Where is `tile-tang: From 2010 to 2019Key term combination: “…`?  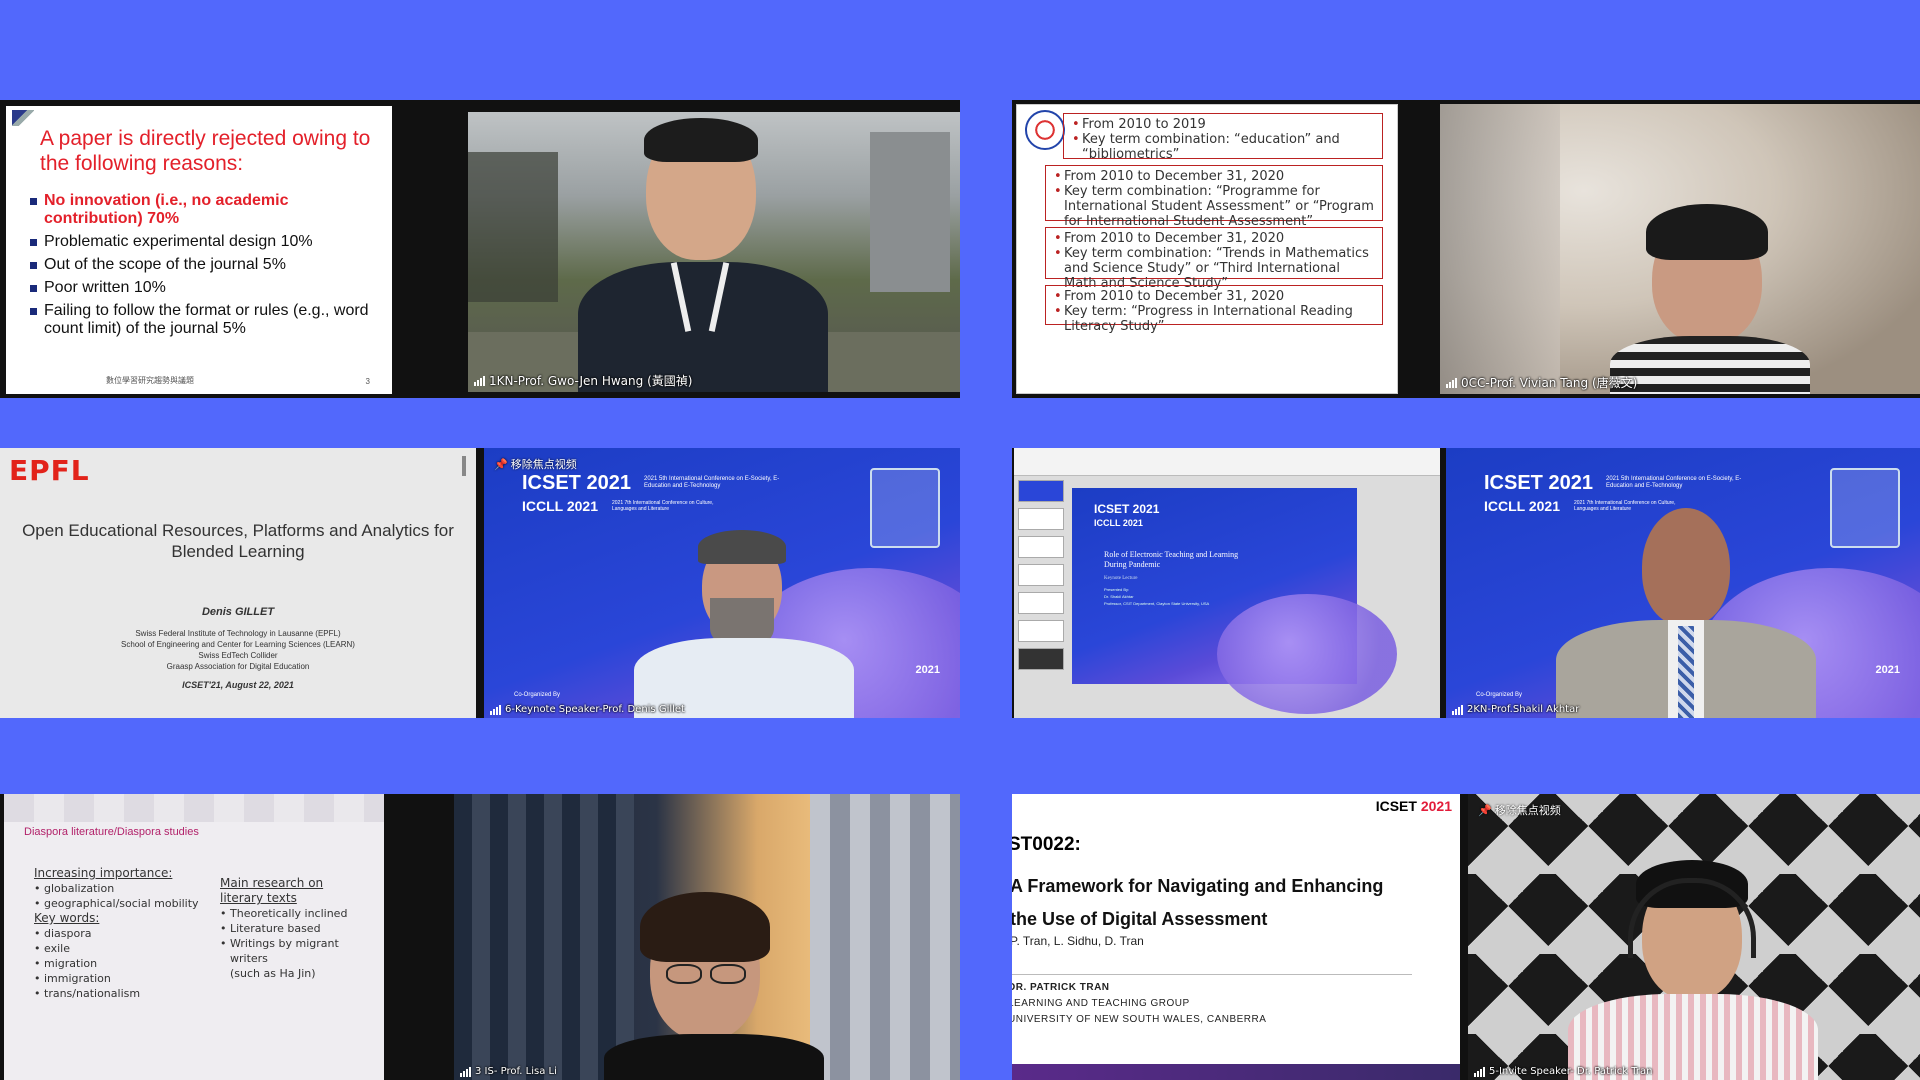
tile-tang: From 2010 to 2019Key term combination: “… is located at coordinates (1466, 249).